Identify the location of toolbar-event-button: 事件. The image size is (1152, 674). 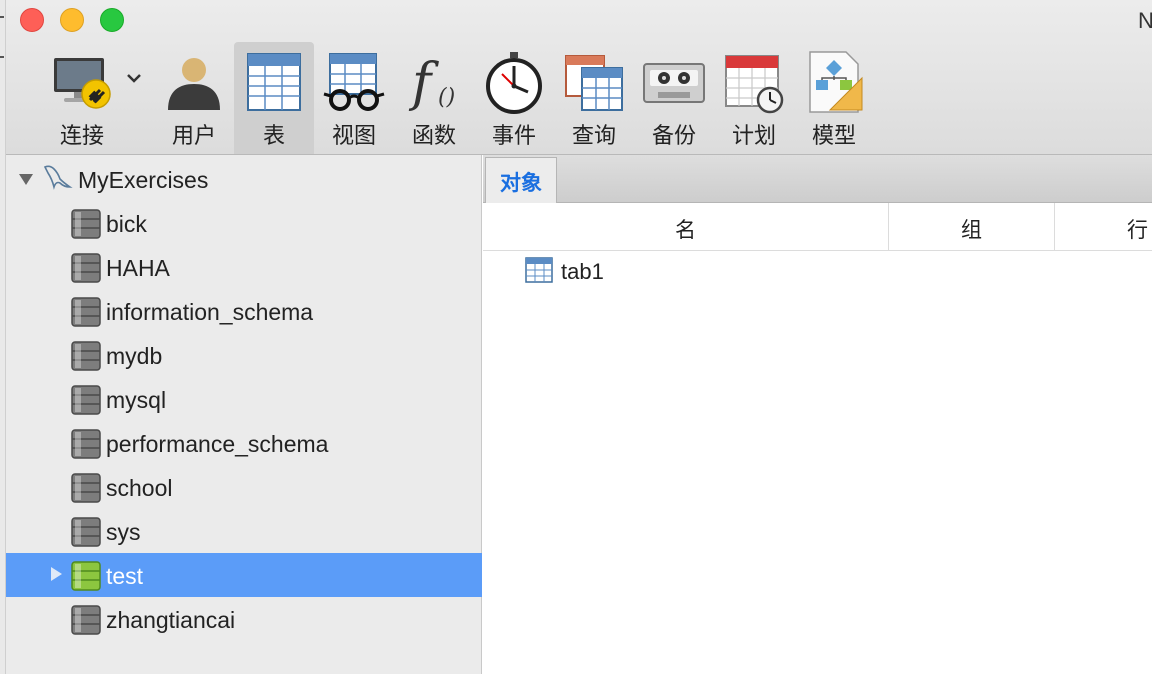
(514, 98).